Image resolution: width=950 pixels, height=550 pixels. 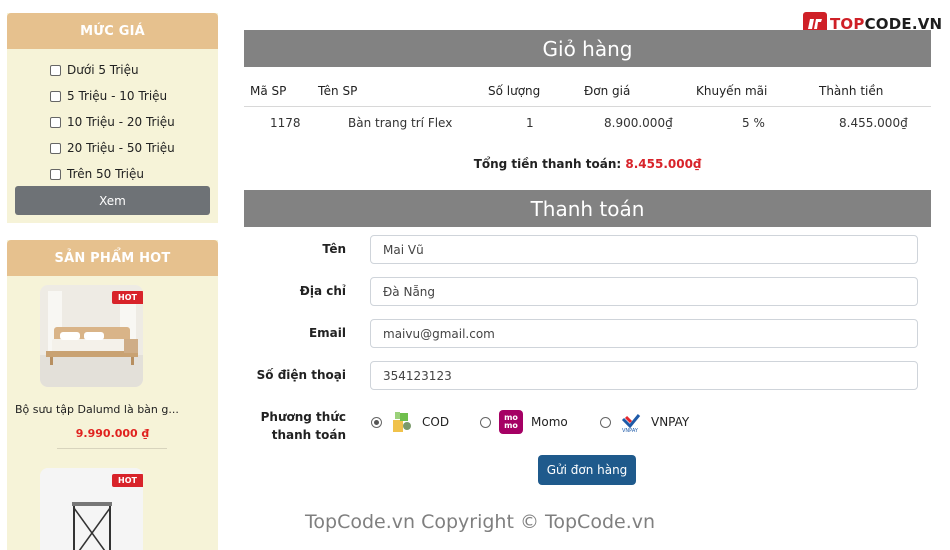 I want to click on phone-label: Số điện thoại, so click(x=301, y=375).